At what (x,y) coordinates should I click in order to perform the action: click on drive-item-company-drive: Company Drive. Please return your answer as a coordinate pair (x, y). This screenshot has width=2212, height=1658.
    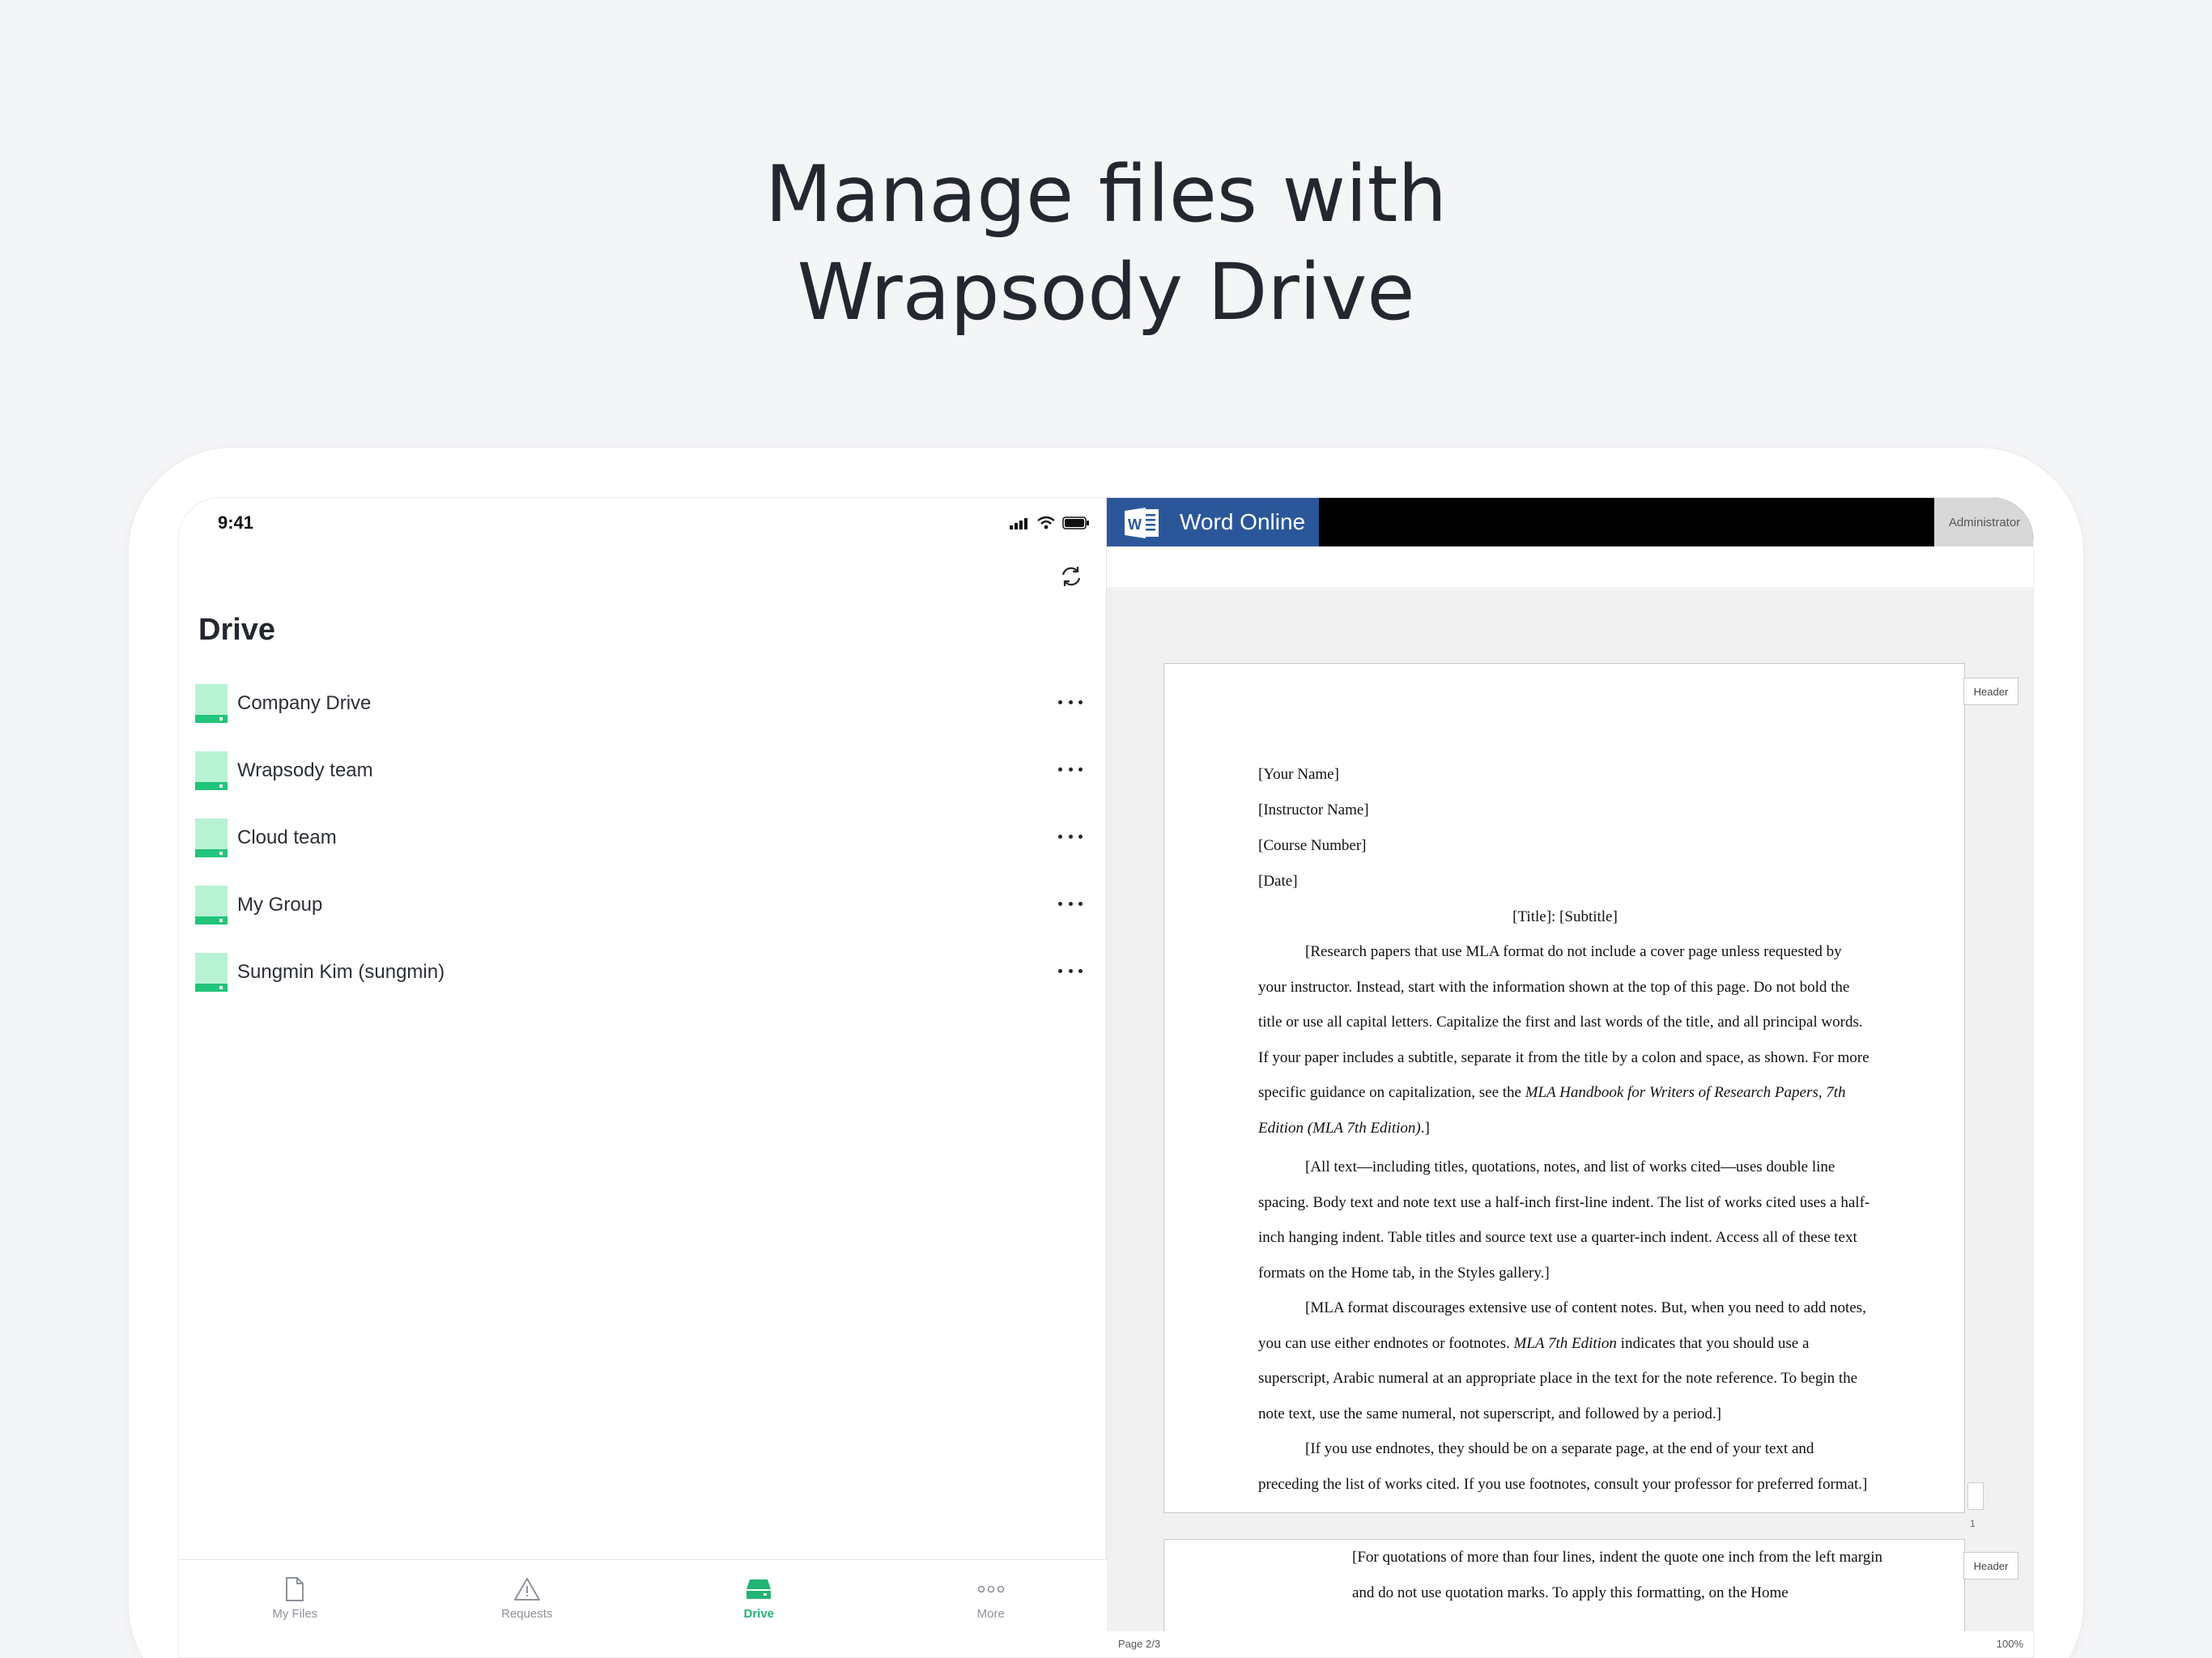
    Looking at the image, I should click on (643, 703).